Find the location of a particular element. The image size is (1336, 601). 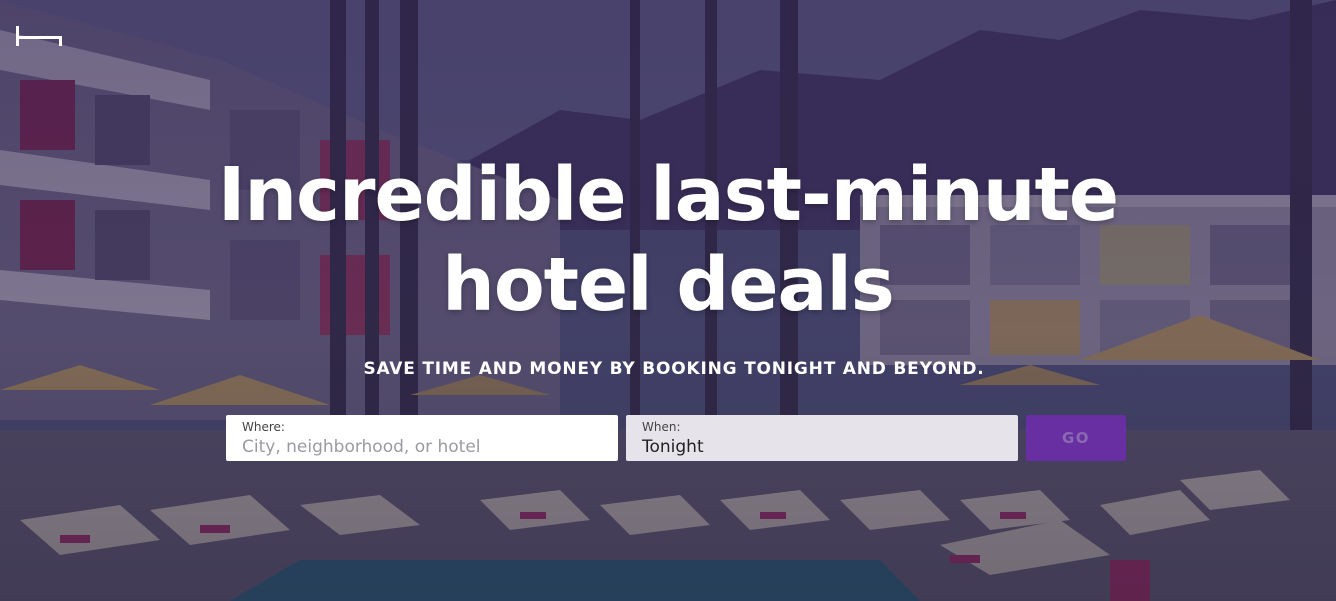

bed-icon is located at coordinates (39, 36).